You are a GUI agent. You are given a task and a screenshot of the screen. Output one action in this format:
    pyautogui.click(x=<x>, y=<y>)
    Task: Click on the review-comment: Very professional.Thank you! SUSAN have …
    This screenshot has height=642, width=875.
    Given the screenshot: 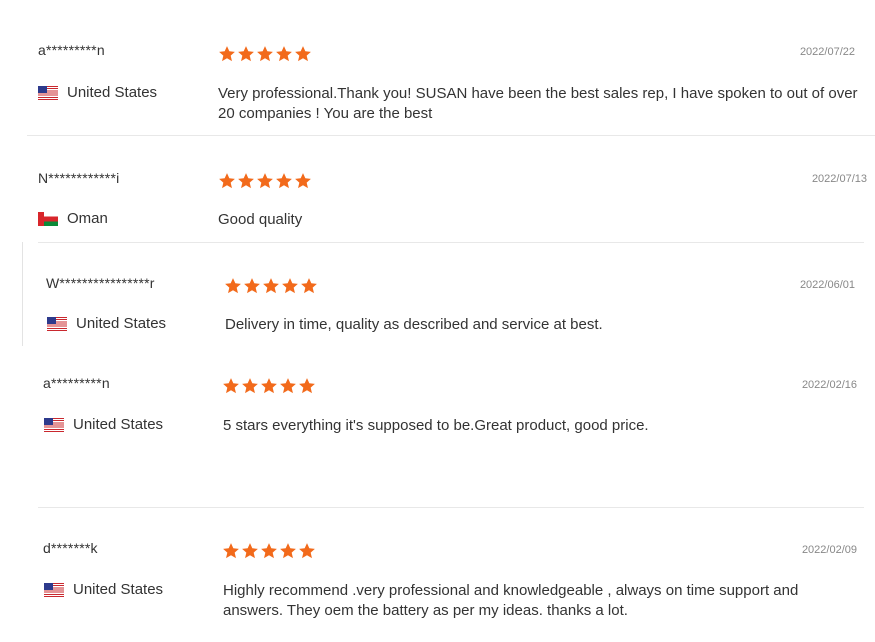 What is the action you would take?
    pyautogui.click(x=538, y=103)
    